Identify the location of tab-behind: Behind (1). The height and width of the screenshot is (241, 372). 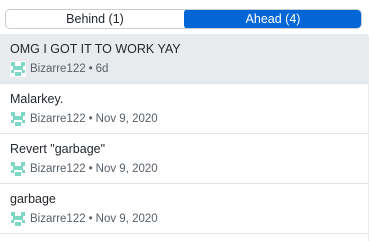
(95, 19).